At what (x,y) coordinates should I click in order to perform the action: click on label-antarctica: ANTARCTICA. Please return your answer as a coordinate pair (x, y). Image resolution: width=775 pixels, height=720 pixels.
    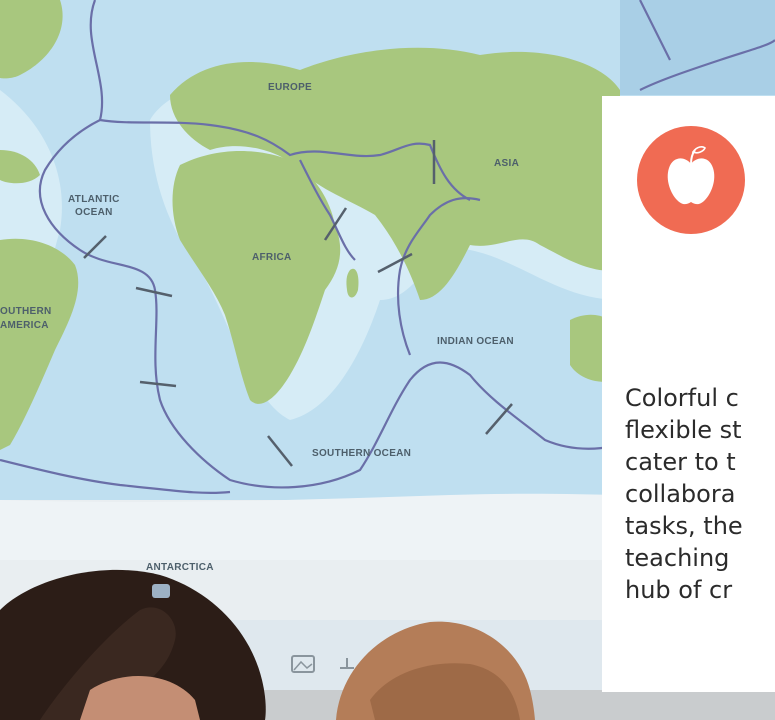
    Looking at the image, I should click on (180, 567).